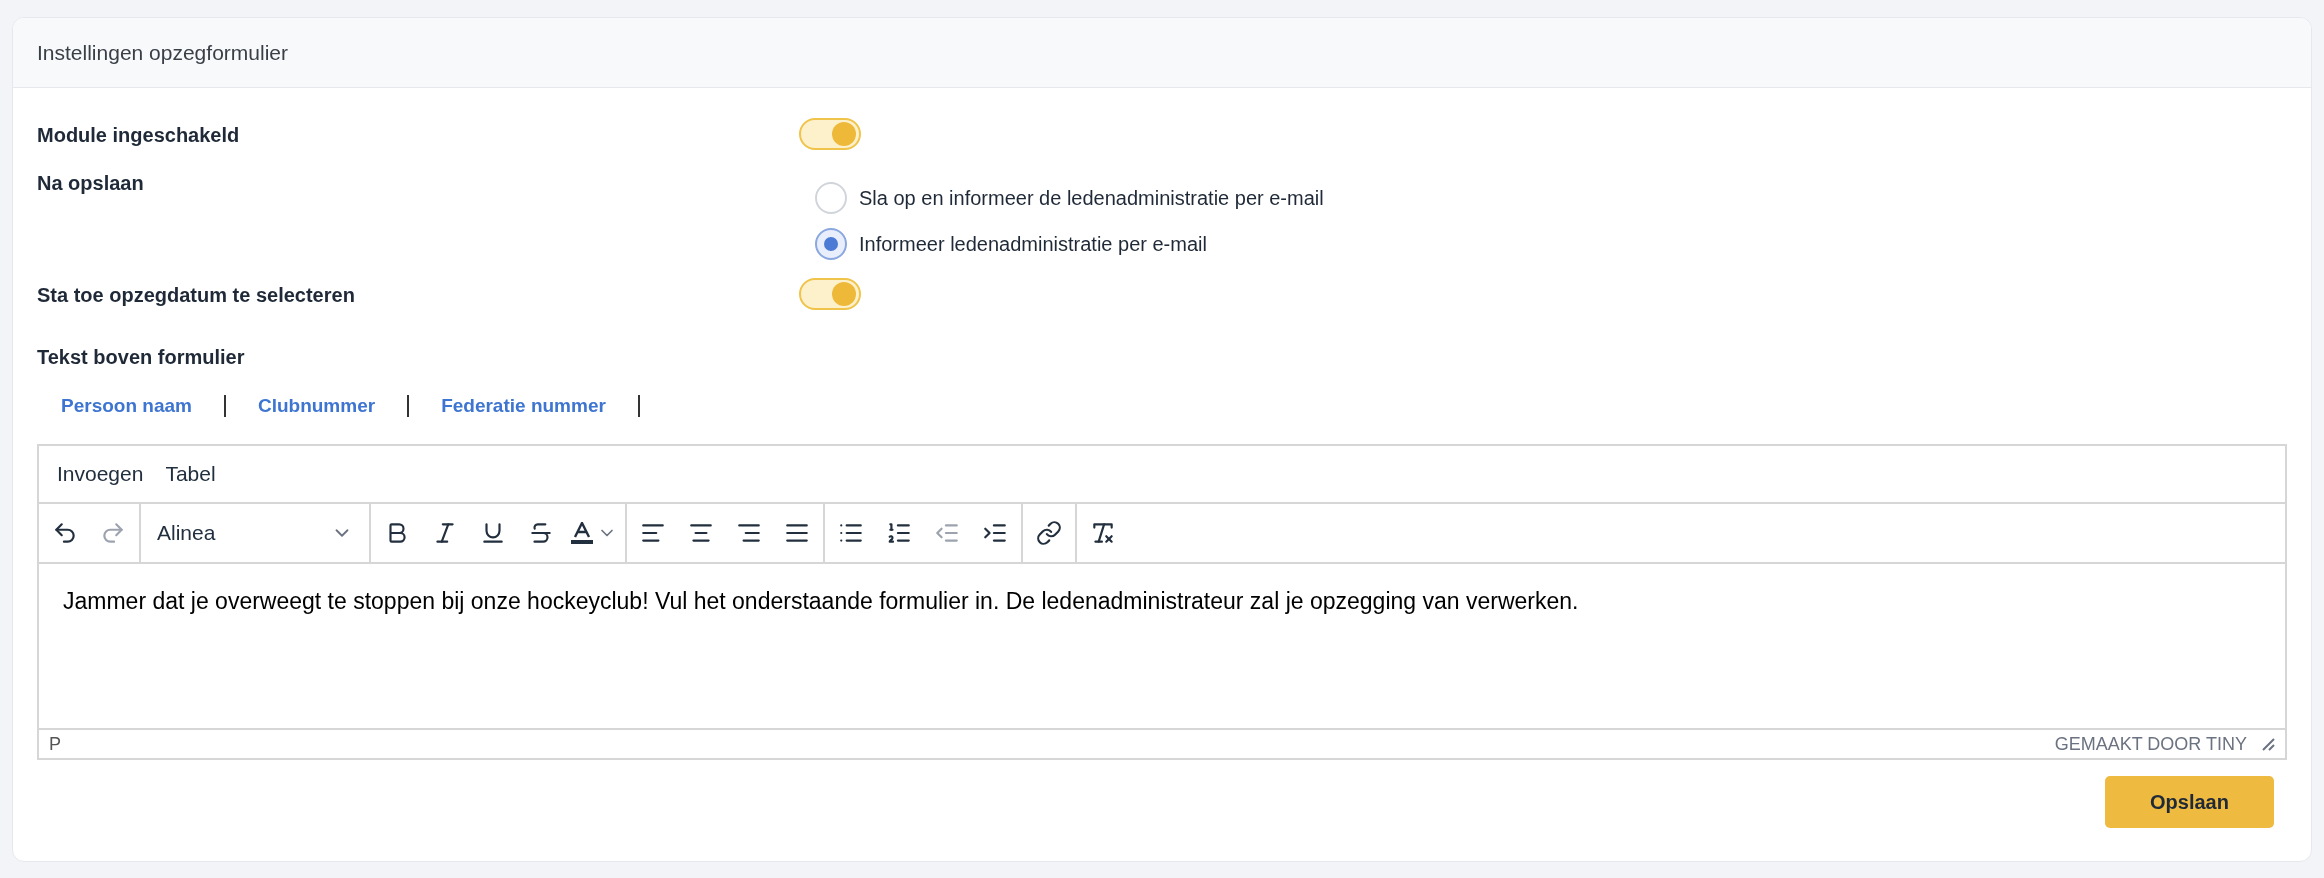  What do you see at coordinates (65, 533) in the screenshot?
I see `undo-icon` at bounding box center [65, 533].